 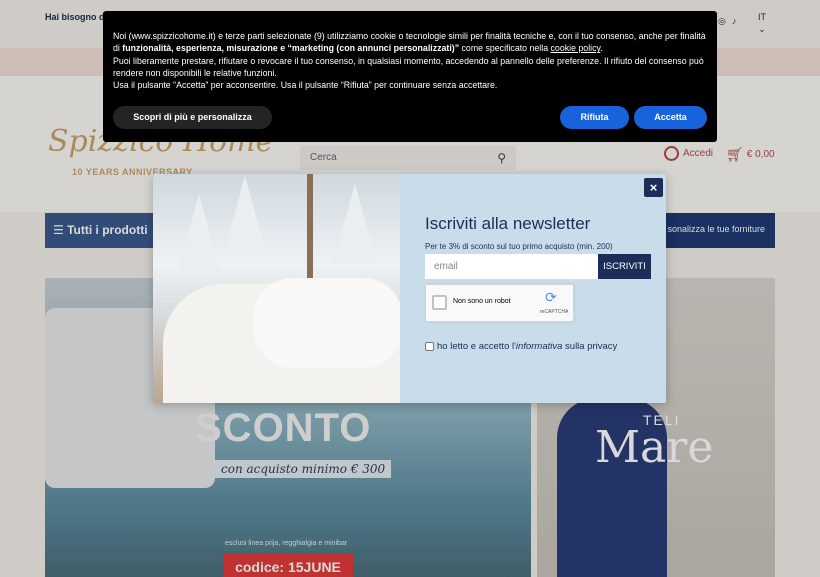 I want to click on privacy-text-end: sulla privacy, so click(x=590, y=346).